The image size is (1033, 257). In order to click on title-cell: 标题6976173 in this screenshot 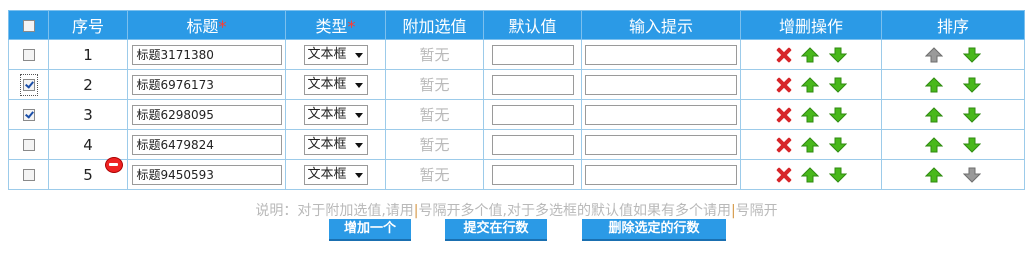, I will do `click(206, 84)`.